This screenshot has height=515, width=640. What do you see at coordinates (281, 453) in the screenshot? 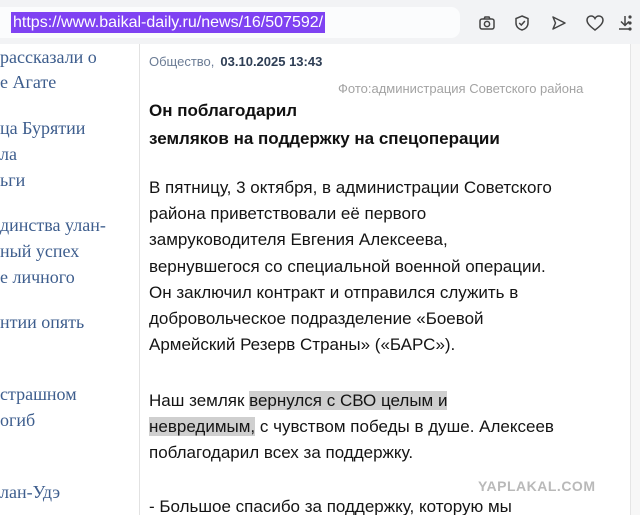
I see `paragraph-line: поблагодарил всех за поддержку.` at bounding box center [281, 453].